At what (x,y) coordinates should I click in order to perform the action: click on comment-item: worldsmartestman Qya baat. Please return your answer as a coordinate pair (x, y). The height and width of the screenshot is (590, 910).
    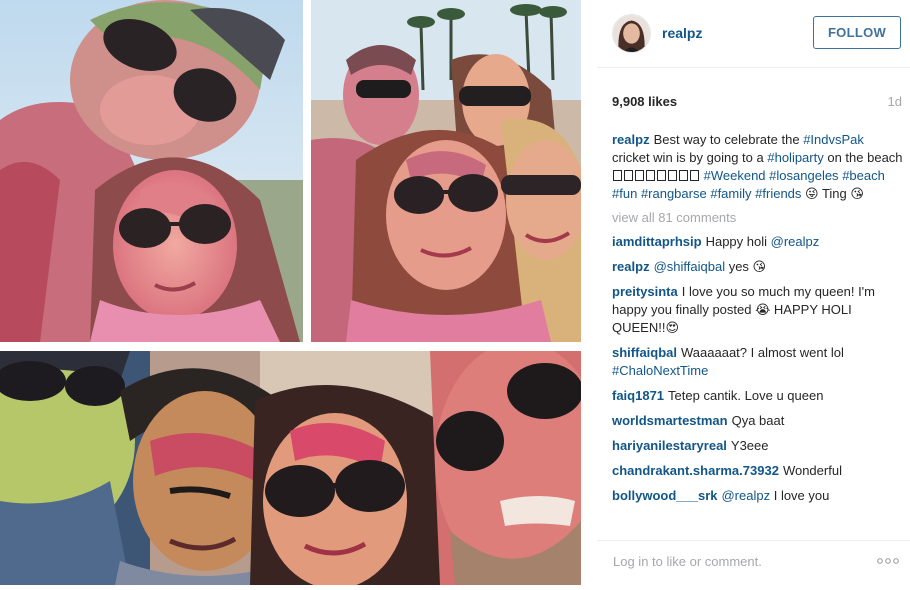
    Looking at the image, I should click on (758, 421).